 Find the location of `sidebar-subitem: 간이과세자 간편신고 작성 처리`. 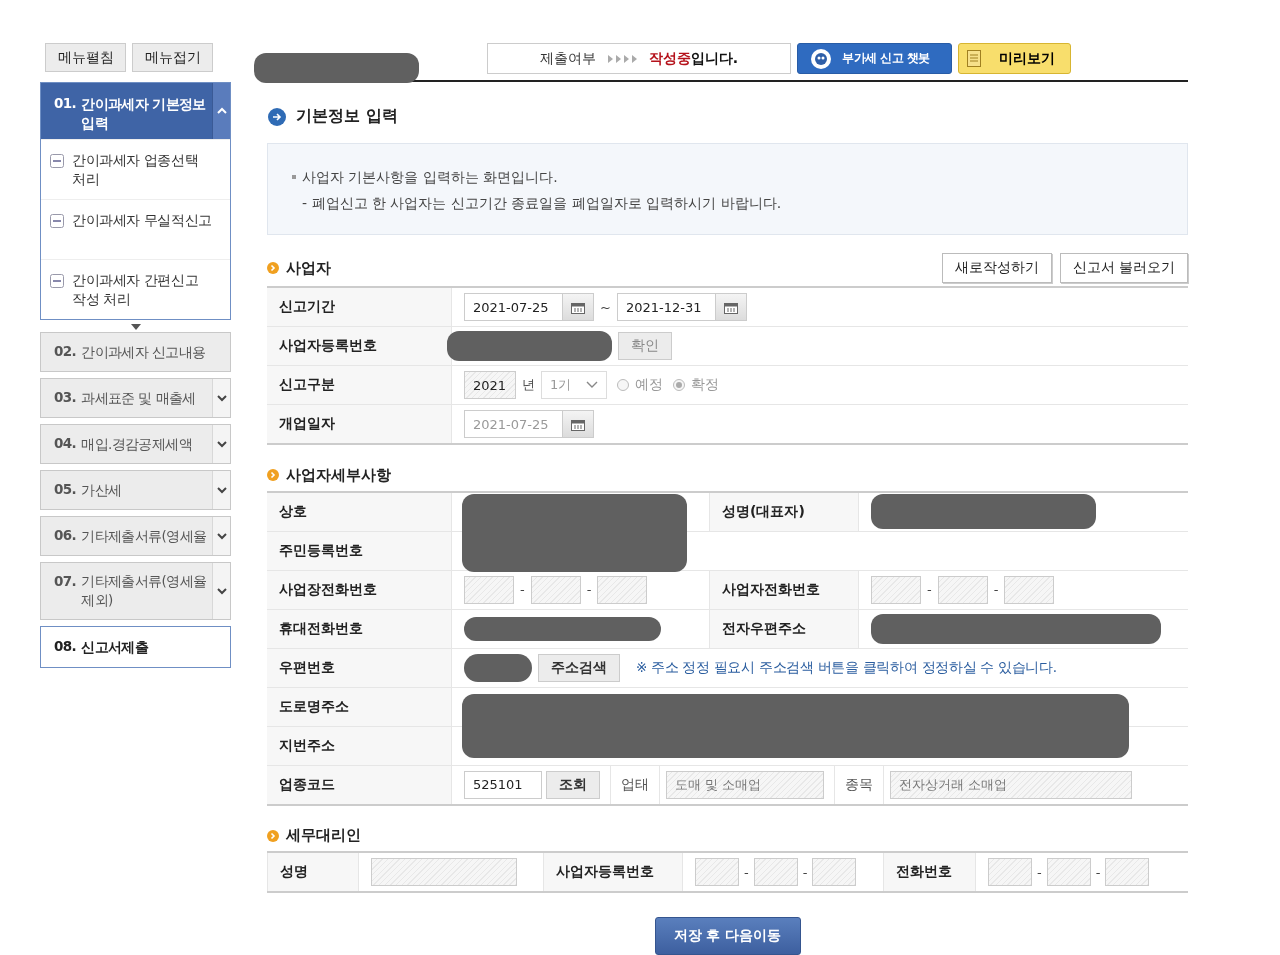

sidebar-subitem: 간이과세자 간편신고 작성 처리 is located at coordinates (135, 289).